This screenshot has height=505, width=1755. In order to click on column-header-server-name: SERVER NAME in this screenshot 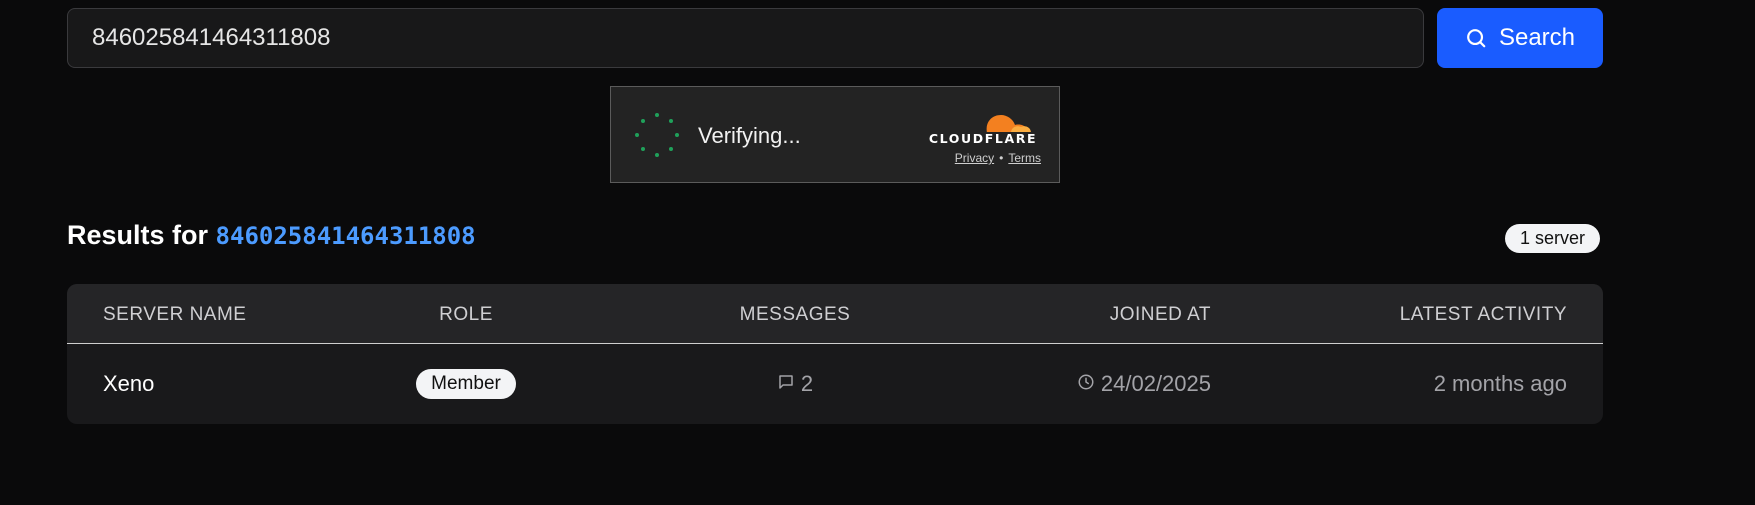, I will do `click(175, 314)`.